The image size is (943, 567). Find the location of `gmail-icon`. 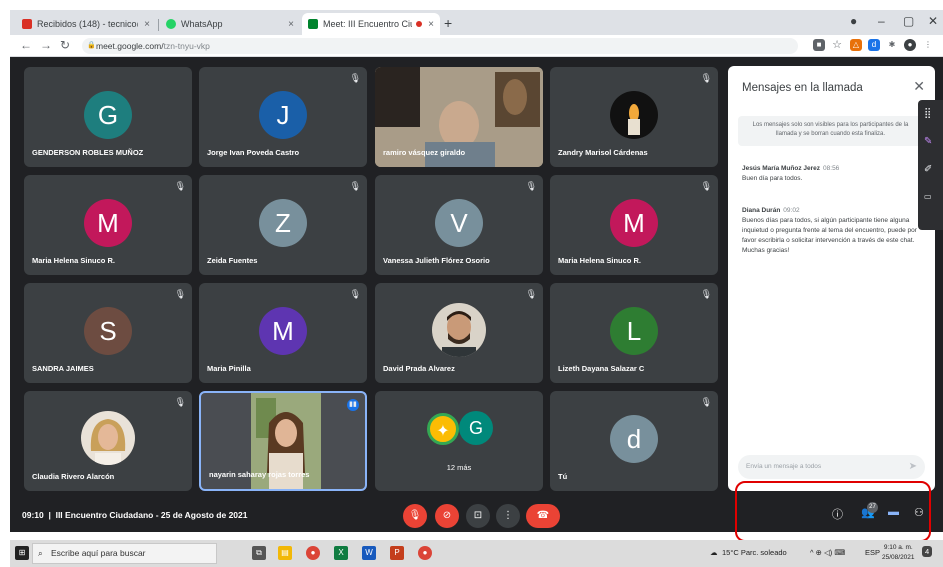

gmail-icon is located at coordinates (27, 24).